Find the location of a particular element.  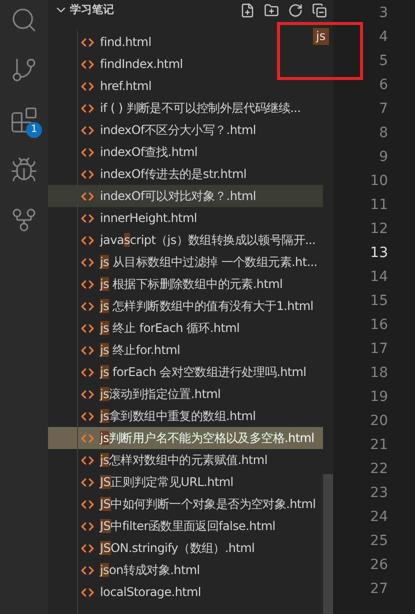

line-number: 19 is located at coordinates (379, 397).